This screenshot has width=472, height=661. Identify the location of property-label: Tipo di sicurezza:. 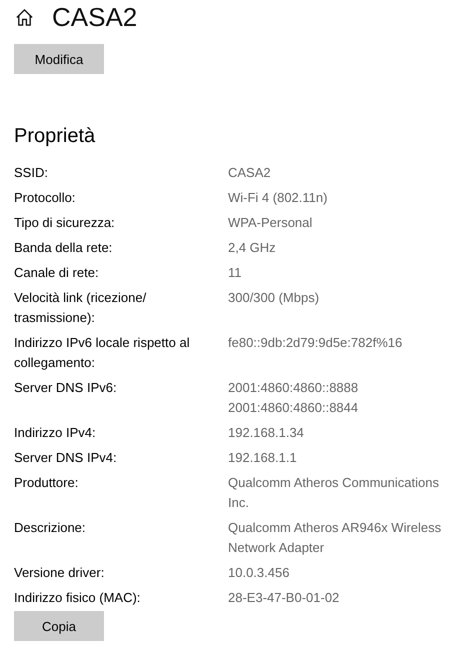
(65, 223).